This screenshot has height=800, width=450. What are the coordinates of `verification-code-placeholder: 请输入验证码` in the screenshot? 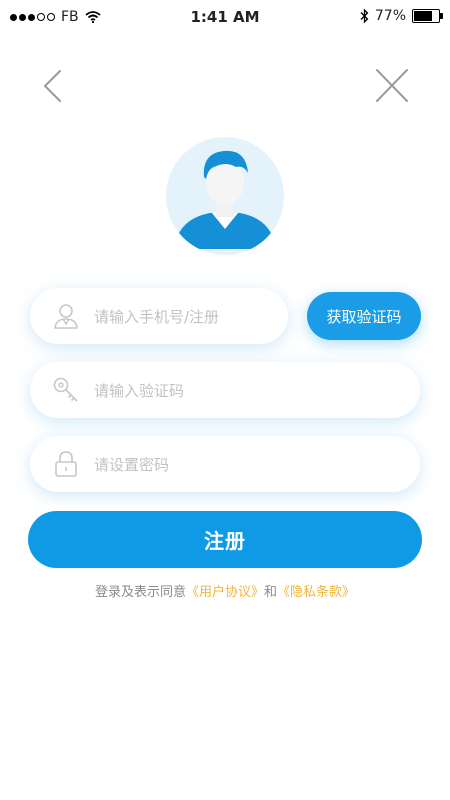 It's located at (139, 390).